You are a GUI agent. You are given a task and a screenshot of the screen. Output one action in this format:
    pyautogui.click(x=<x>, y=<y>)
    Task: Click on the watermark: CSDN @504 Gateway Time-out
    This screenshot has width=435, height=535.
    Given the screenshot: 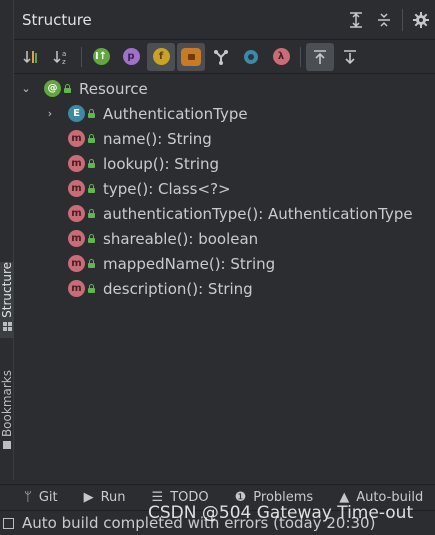 What is the action you would take?
    pyautogui.click(x=281, y=513)
    